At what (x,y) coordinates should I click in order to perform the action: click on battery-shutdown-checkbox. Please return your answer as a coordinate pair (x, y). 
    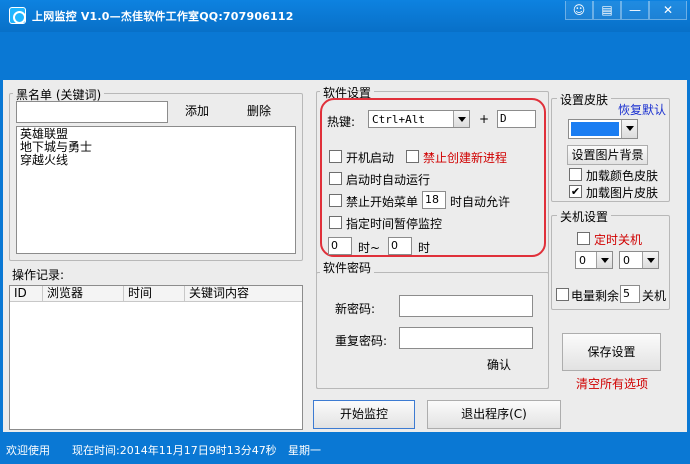
    Looking at the image, I should click on (562, 294).